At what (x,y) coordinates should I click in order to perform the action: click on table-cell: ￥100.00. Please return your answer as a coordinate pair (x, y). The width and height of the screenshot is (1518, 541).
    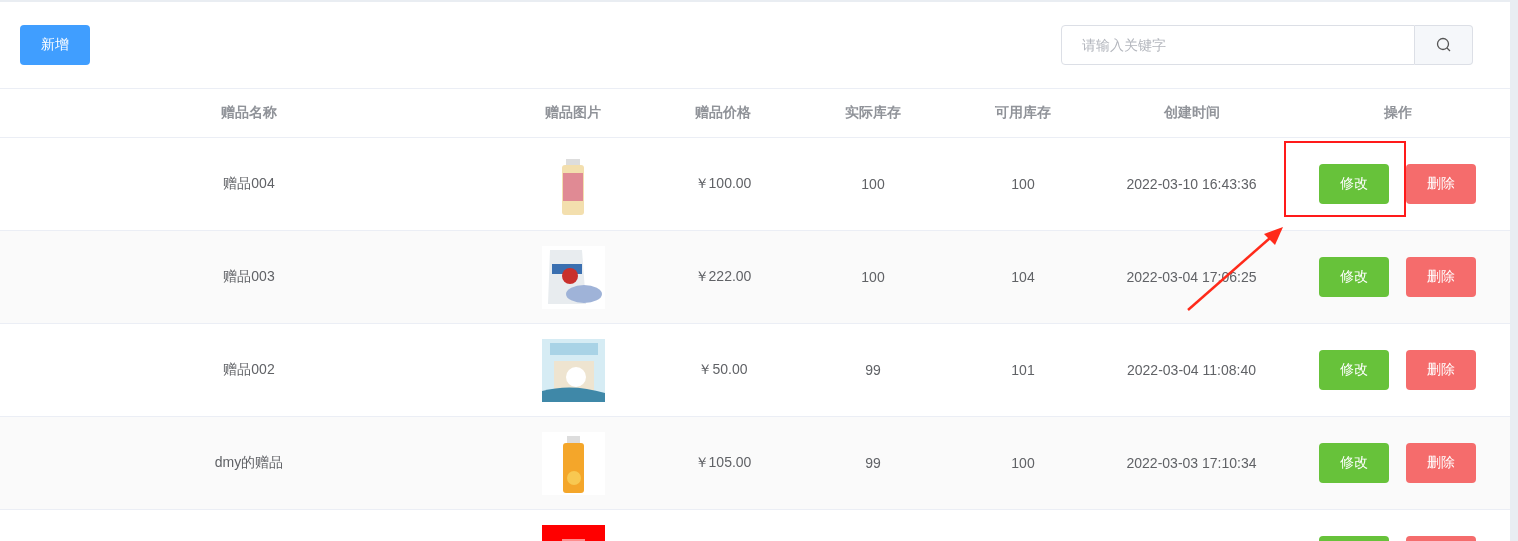
    Looking at the image, I should click on (723, 184).